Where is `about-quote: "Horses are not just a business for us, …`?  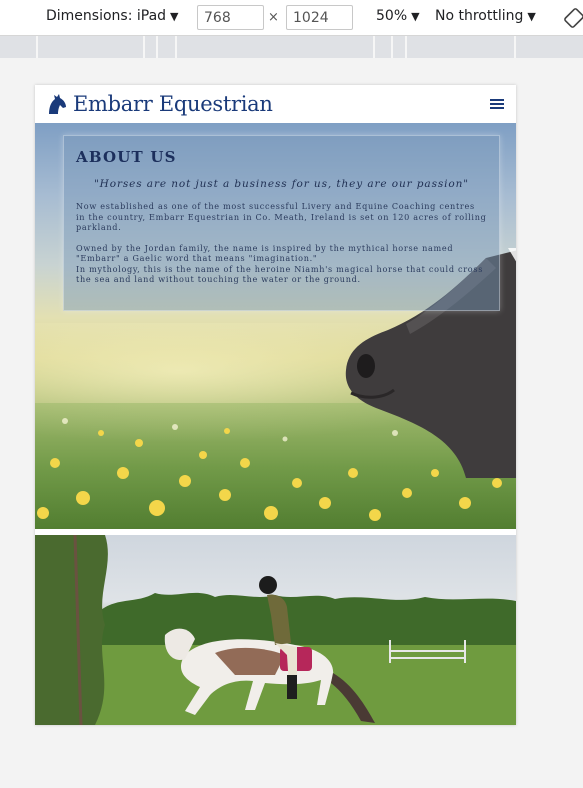 about-quote: "Horses are not just a business for us, … is located at coordinates (281, 184).